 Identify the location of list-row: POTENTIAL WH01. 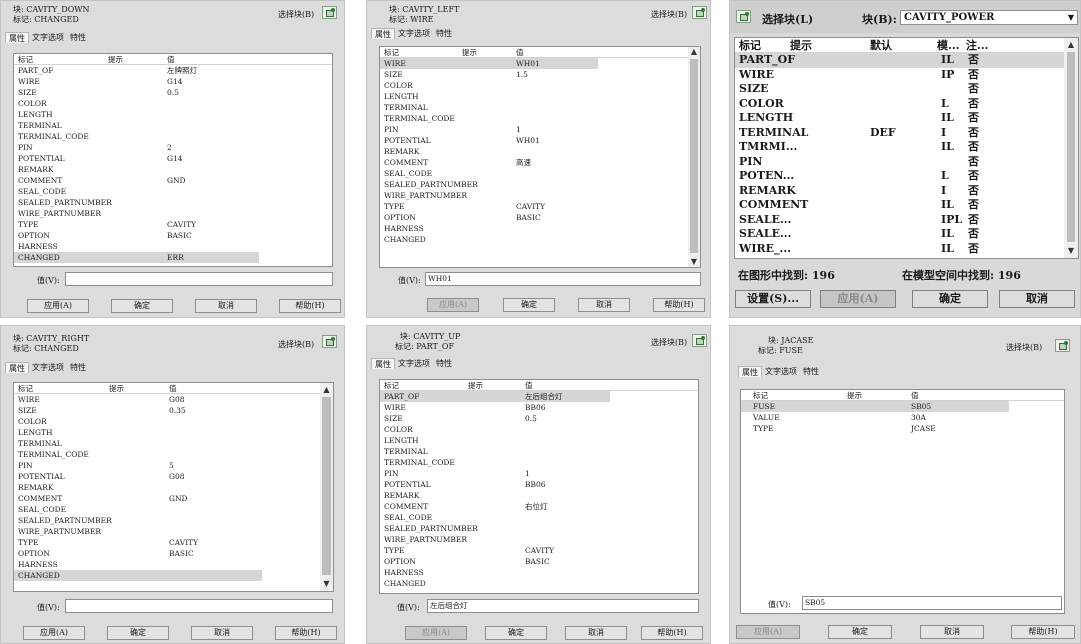
(540, 140).